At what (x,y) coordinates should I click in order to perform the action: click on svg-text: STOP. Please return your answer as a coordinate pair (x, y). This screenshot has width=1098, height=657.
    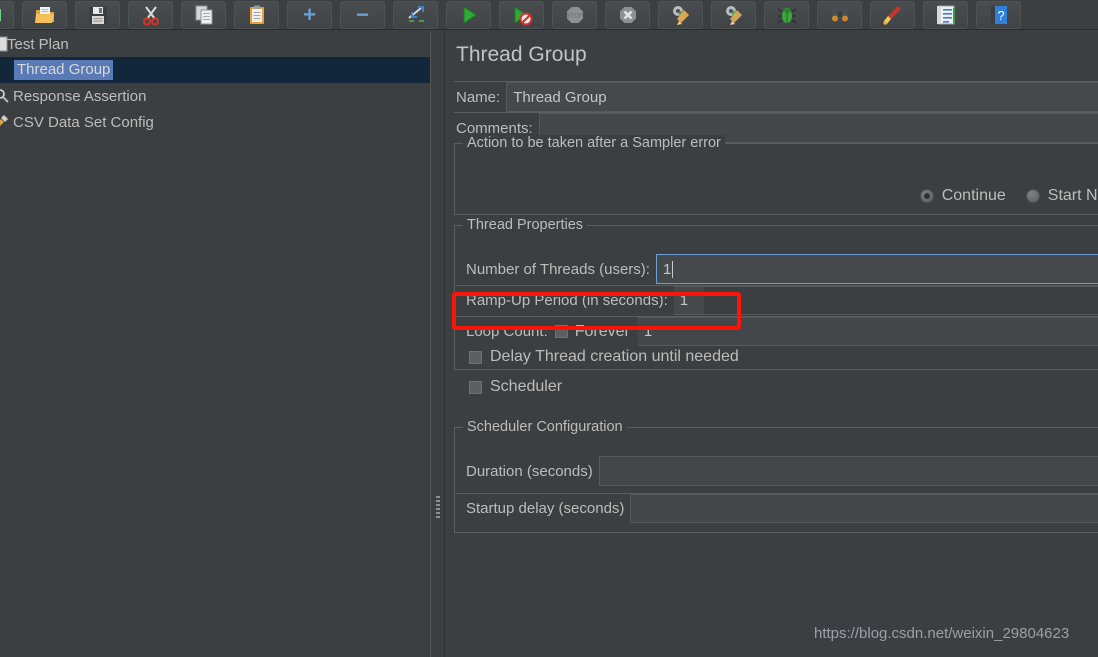
    Looking at the image, I should click on (574, 16).